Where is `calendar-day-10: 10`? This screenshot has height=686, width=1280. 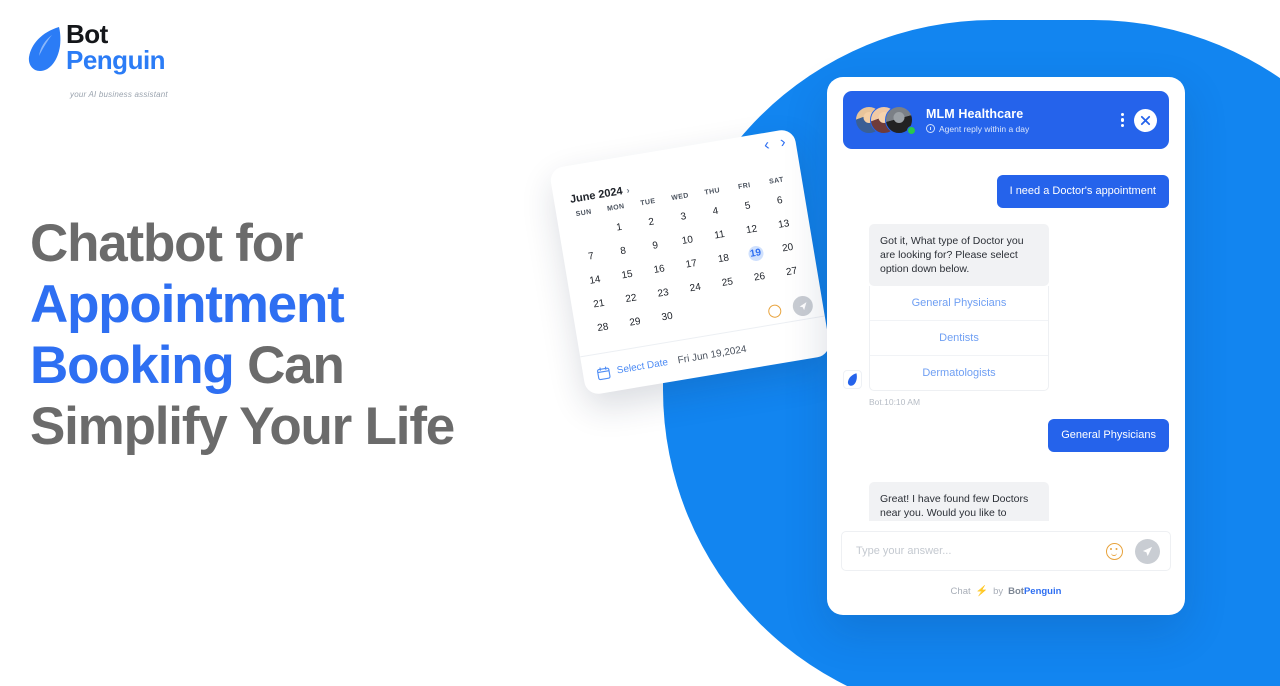
calendar-day-10: 10 is located at coordinates (687, 241).